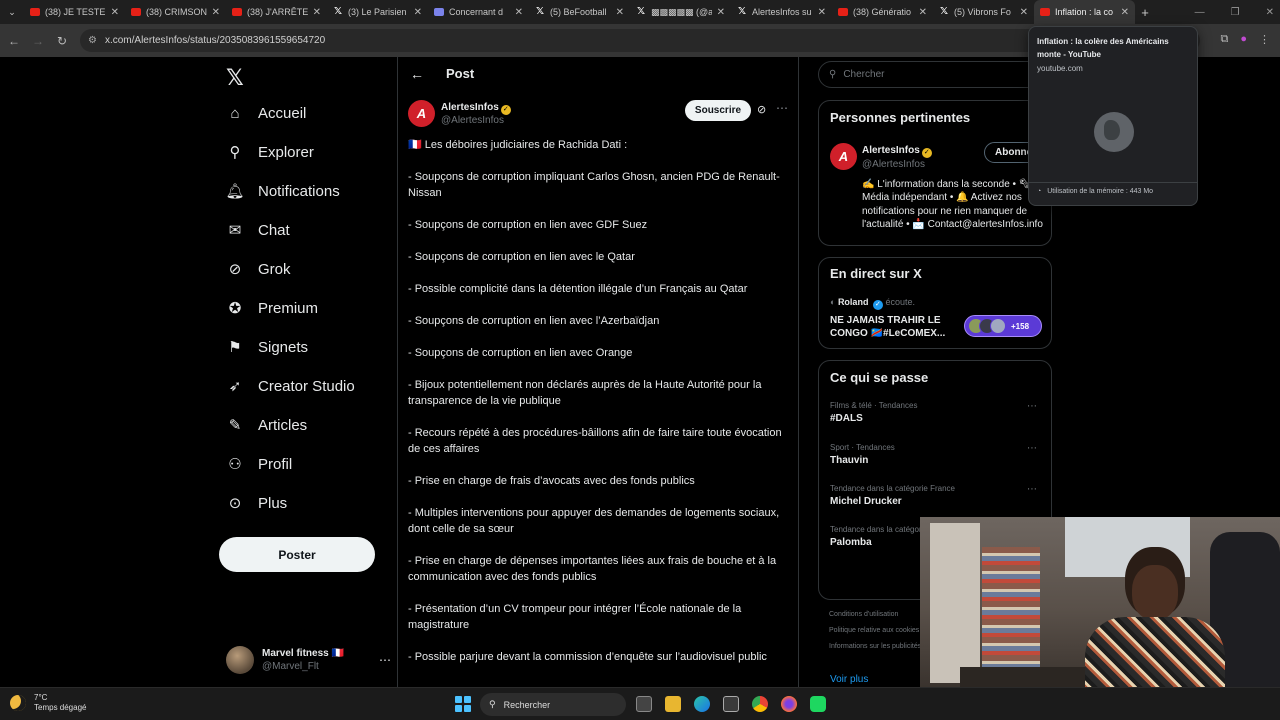  Describe the element at coordinates (272, 308) in the screenshot. I see `nav-item-premium: ✪ Premium` at that location.